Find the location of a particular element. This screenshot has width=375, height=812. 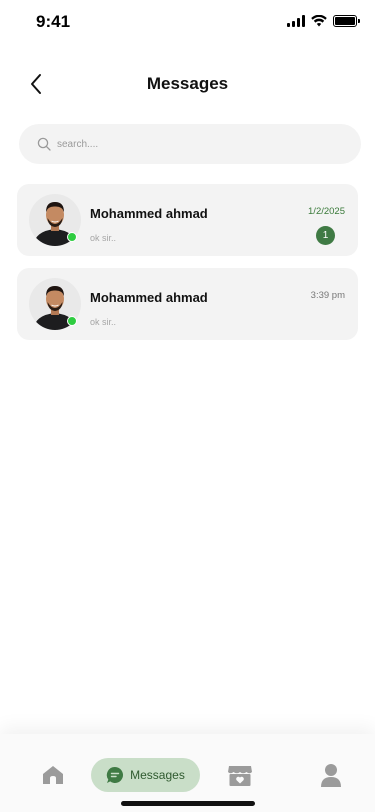

status-icons is located at coordinates (323, 21).